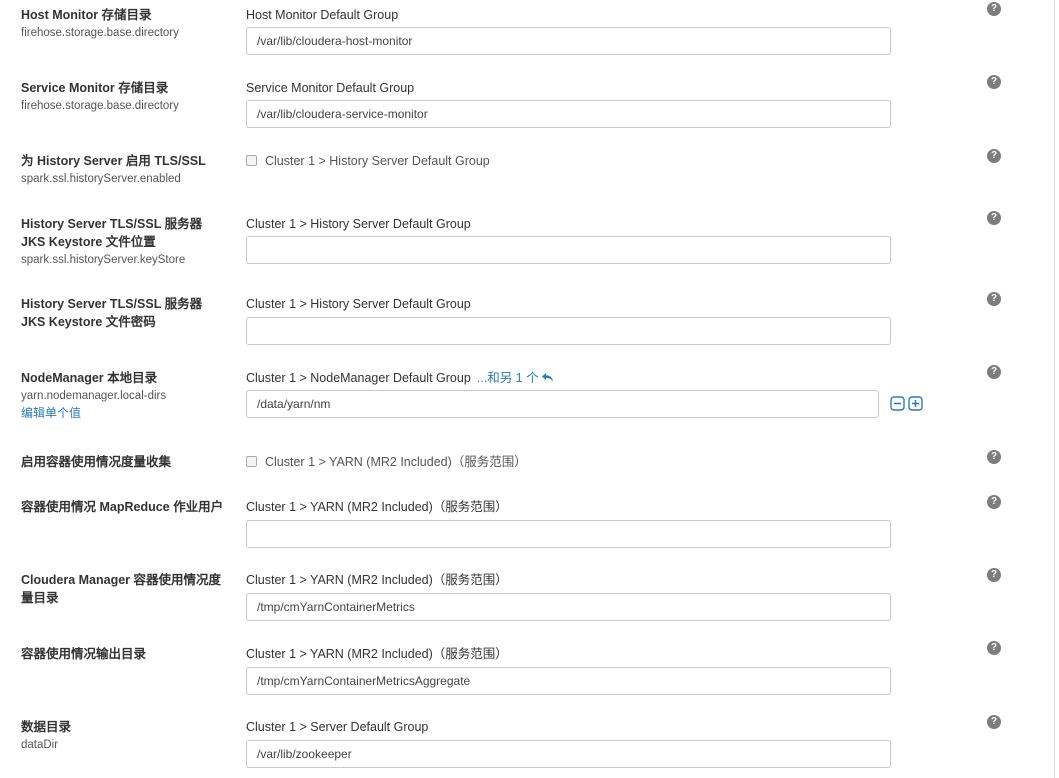 This screenshot has height=778, width=1059. Describe the element at coordinates (377, 161) in the screenshot. I see `checkbox-label: Cluster 1 > History Server Default Group` at that location.